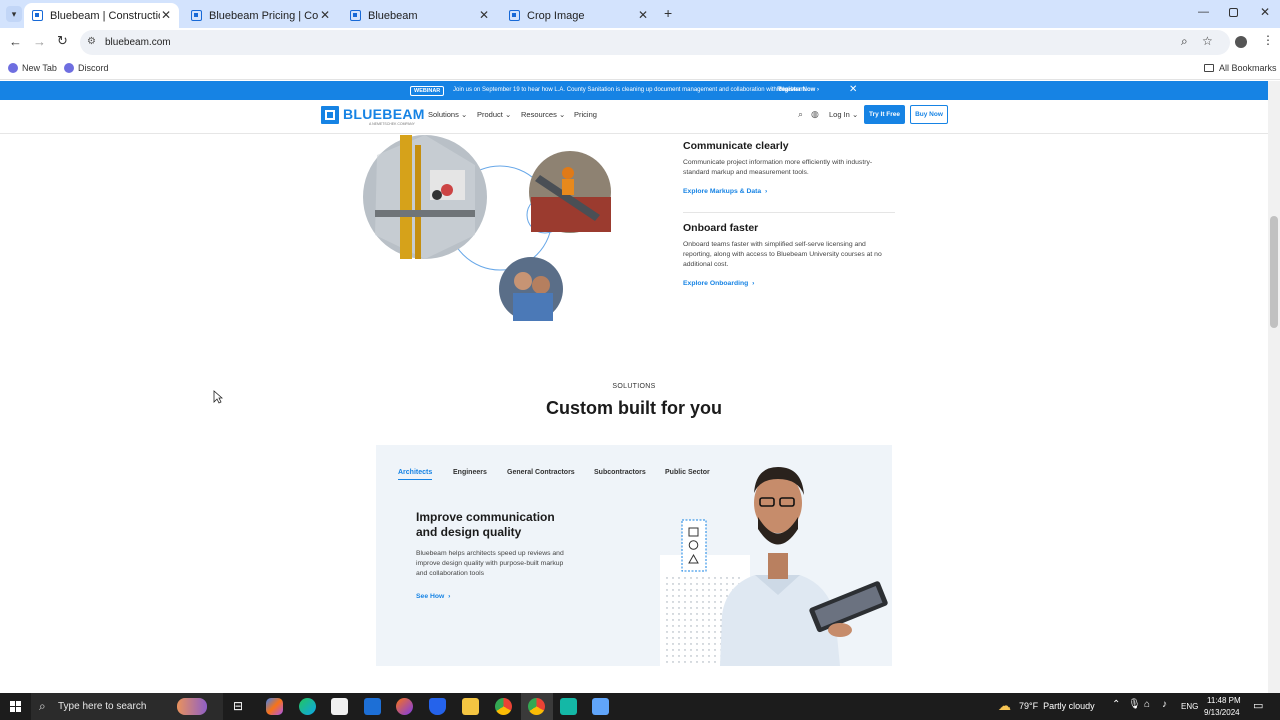 This screenshot has height=720, width=1280. Describe the element at coordinates (433, 596) in the screenshot. I see `see-how-link: See How ›` at that location.